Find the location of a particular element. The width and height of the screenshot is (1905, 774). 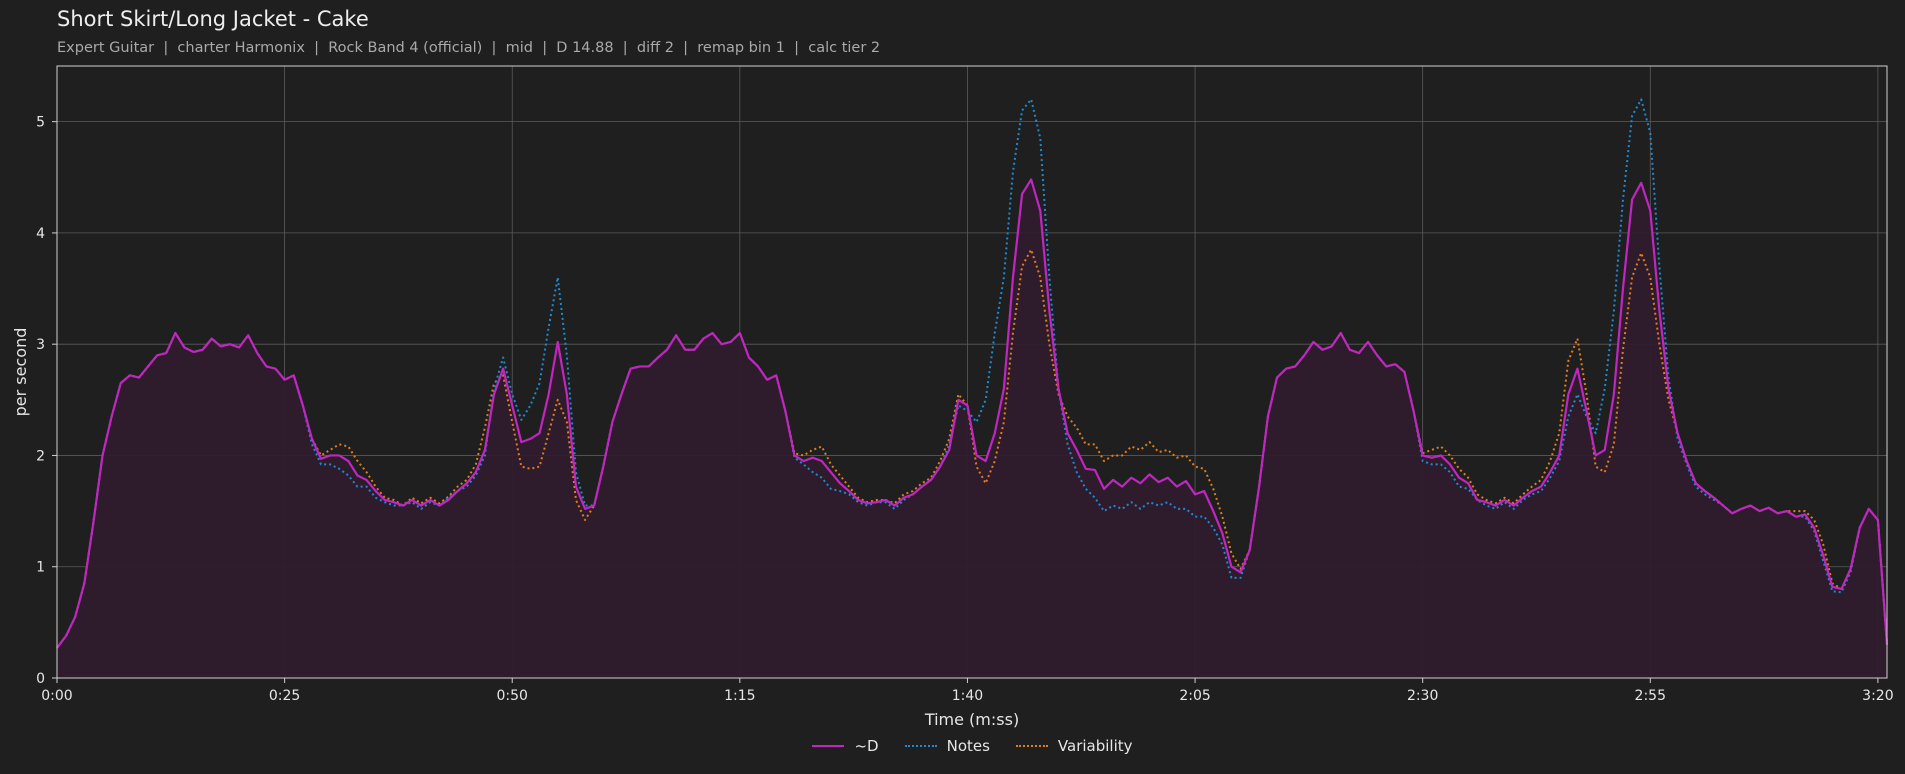

legend-label: ~D is located at coordinates (866, 746).